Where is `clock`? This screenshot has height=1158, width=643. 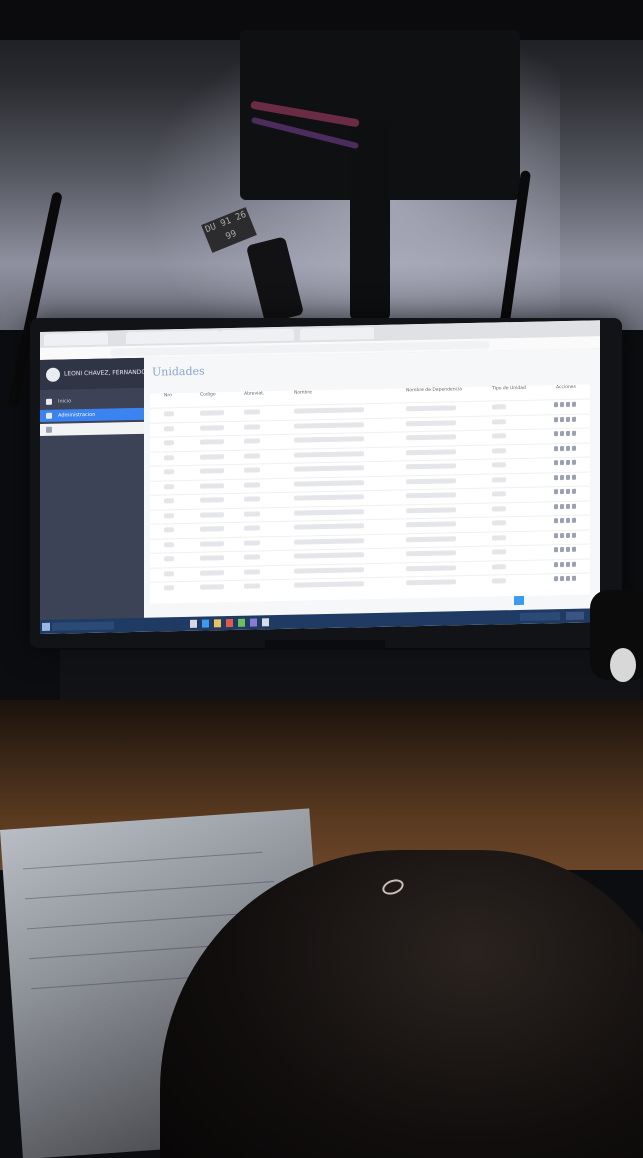 clock is located at coordinates (575, 615).